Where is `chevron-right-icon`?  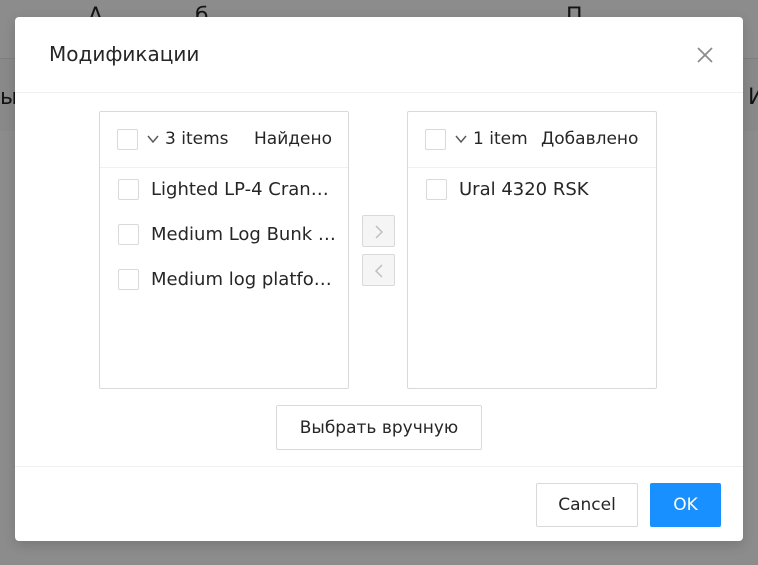 chevron-right-icon is located at coordinates (379, 232).